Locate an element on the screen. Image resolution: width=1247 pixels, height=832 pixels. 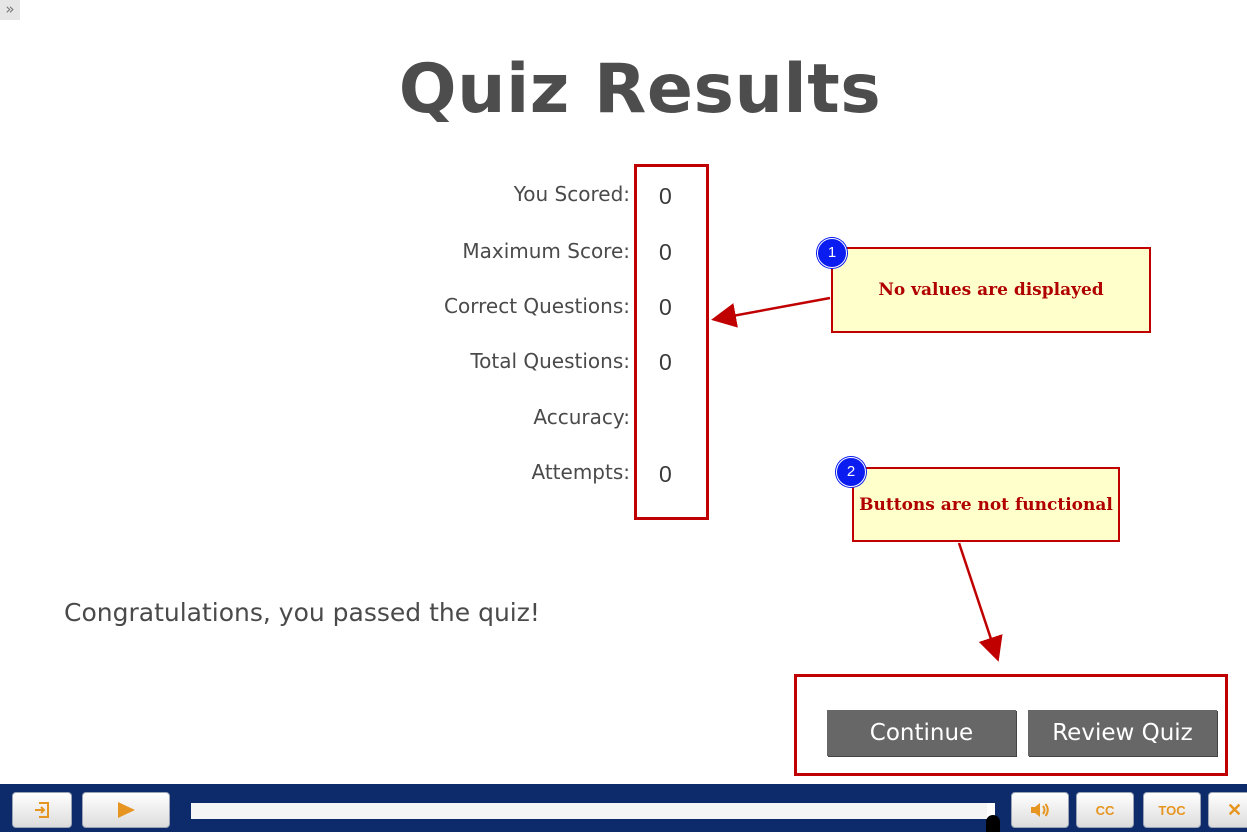
callout-badge-1: 1 is located at coordinates (832, 253).